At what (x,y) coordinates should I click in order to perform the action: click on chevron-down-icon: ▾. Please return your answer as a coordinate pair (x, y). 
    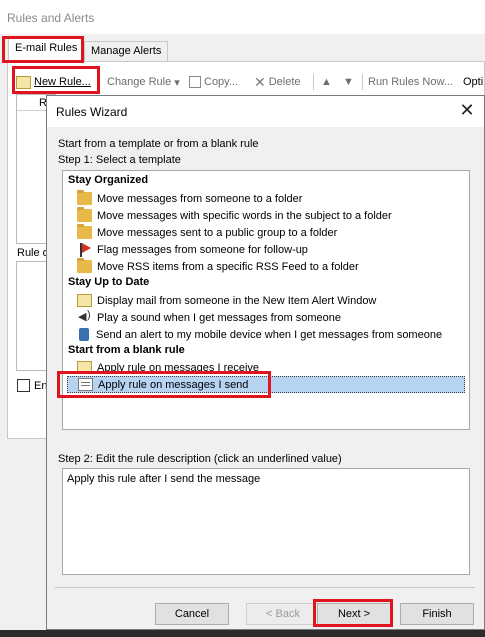
    Looking at the image, I should click on (177, 82).